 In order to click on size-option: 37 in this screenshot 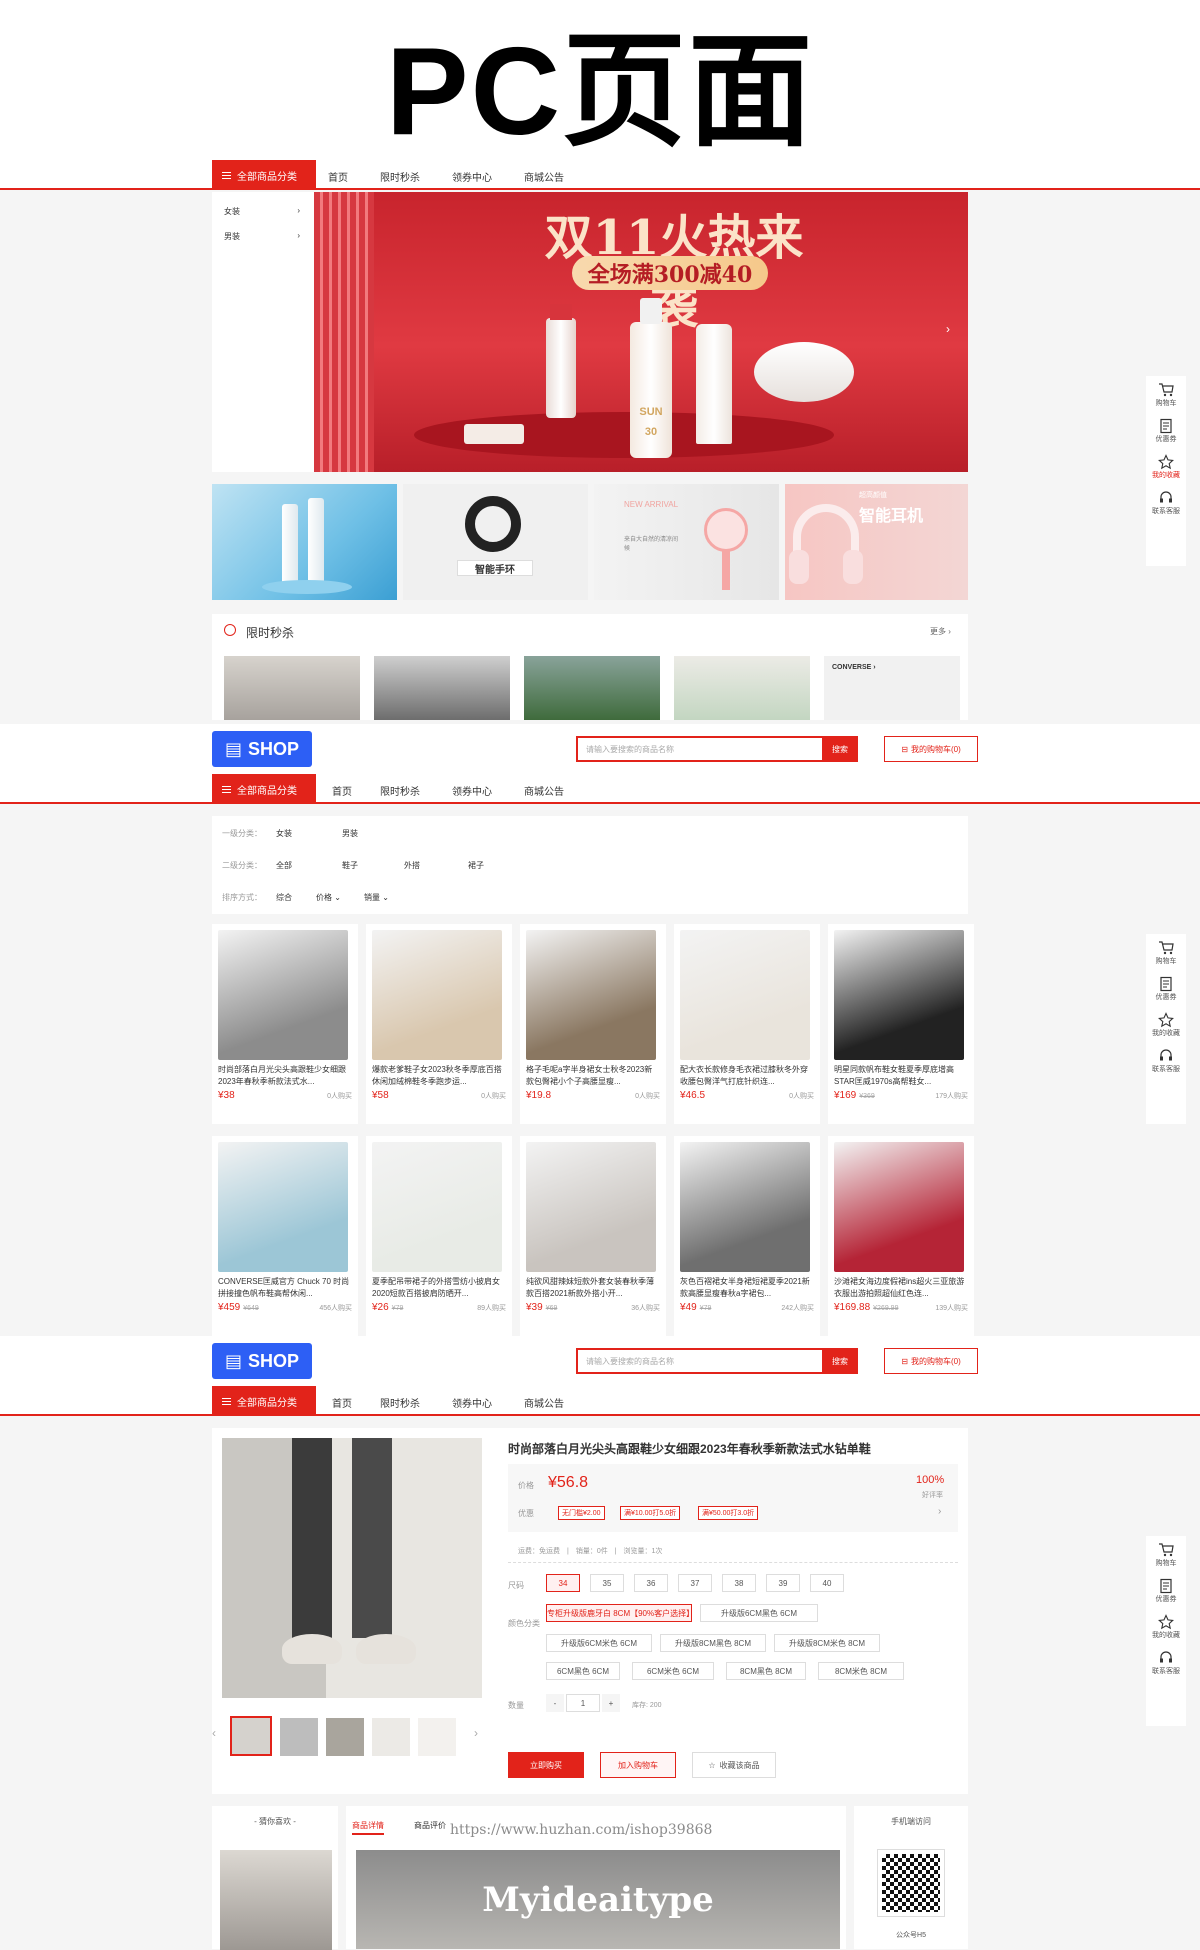, I will do `click(695, 1583)`.